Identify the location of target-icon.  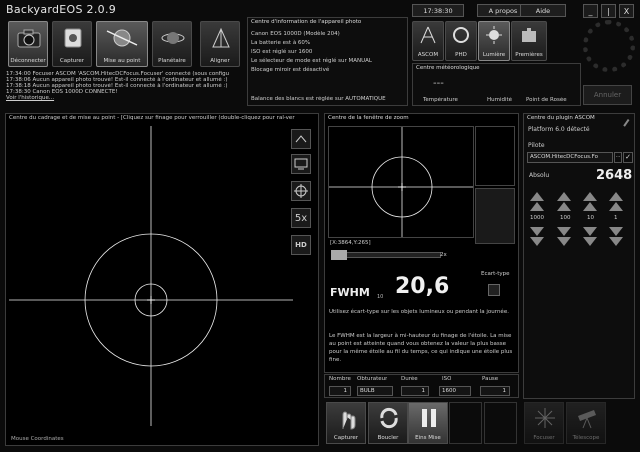
(301, 191).